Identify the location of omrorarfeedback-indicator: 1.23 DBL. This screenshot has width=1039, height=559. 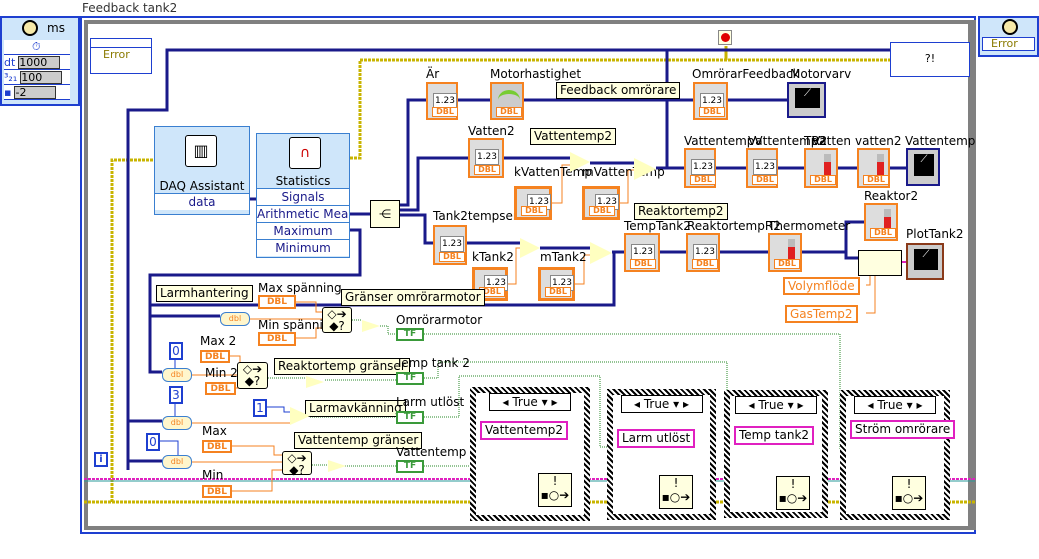
(710, 101).